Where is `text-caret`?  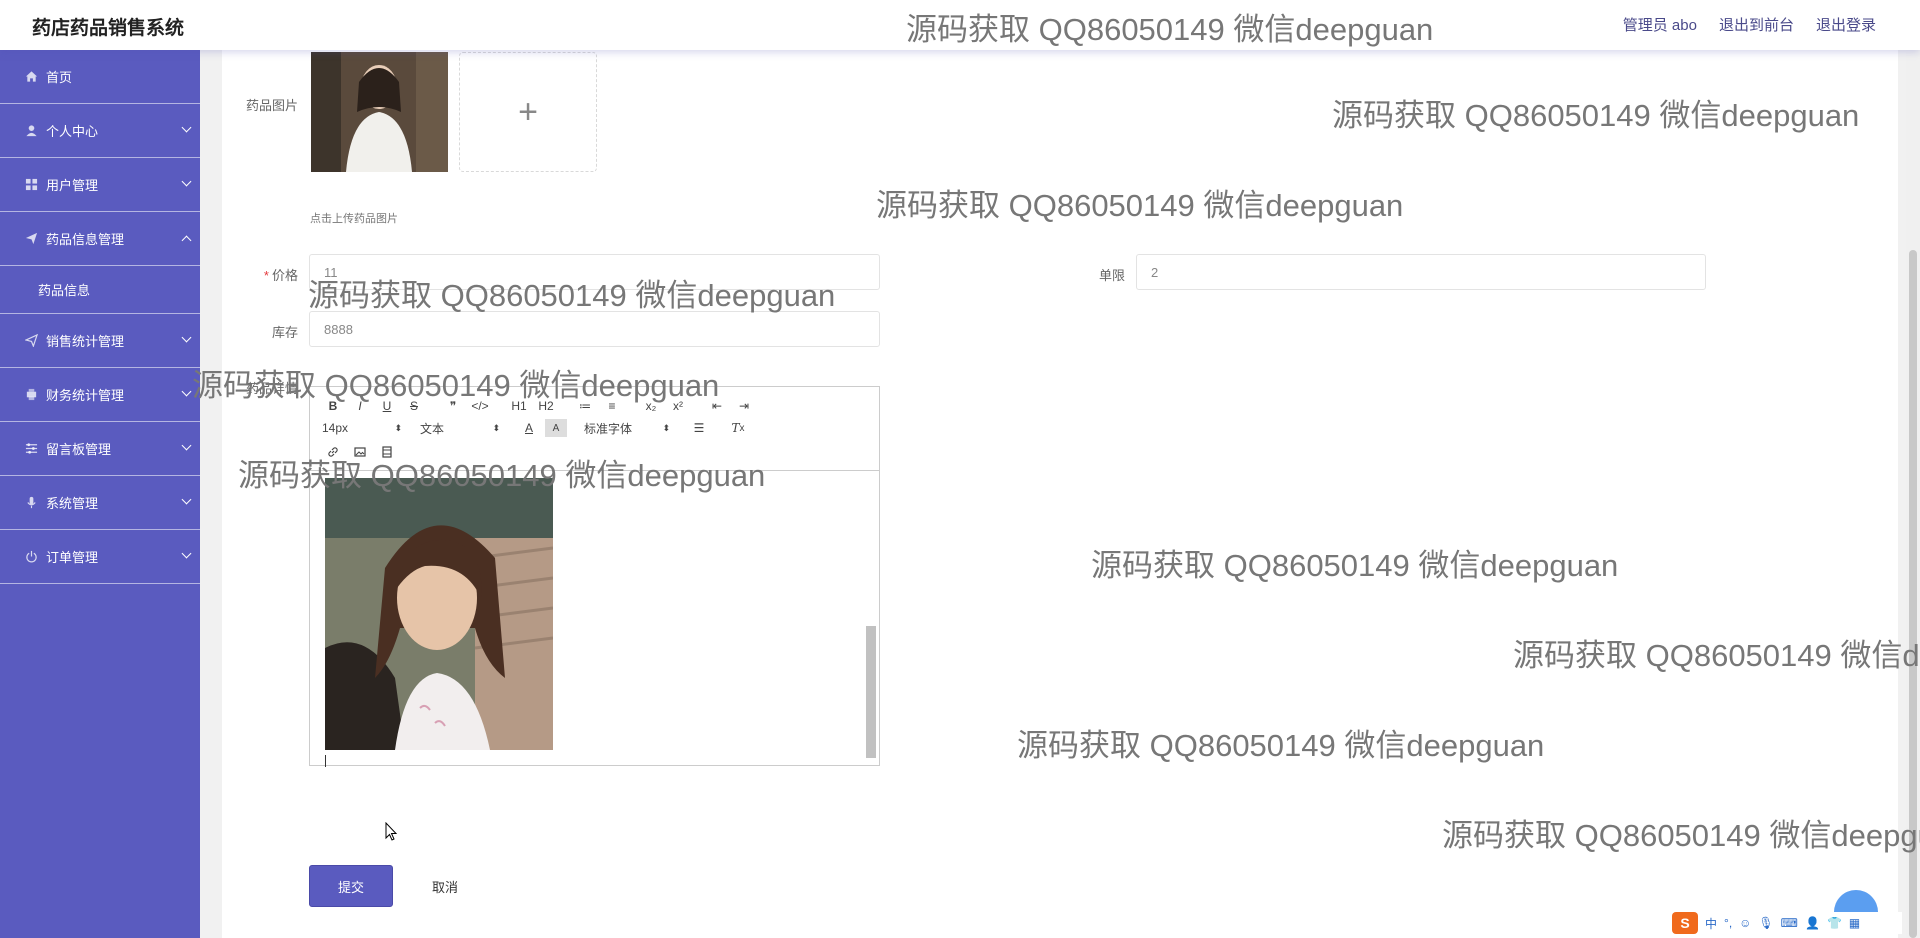 text-caret is located at coordinates (325, 761).